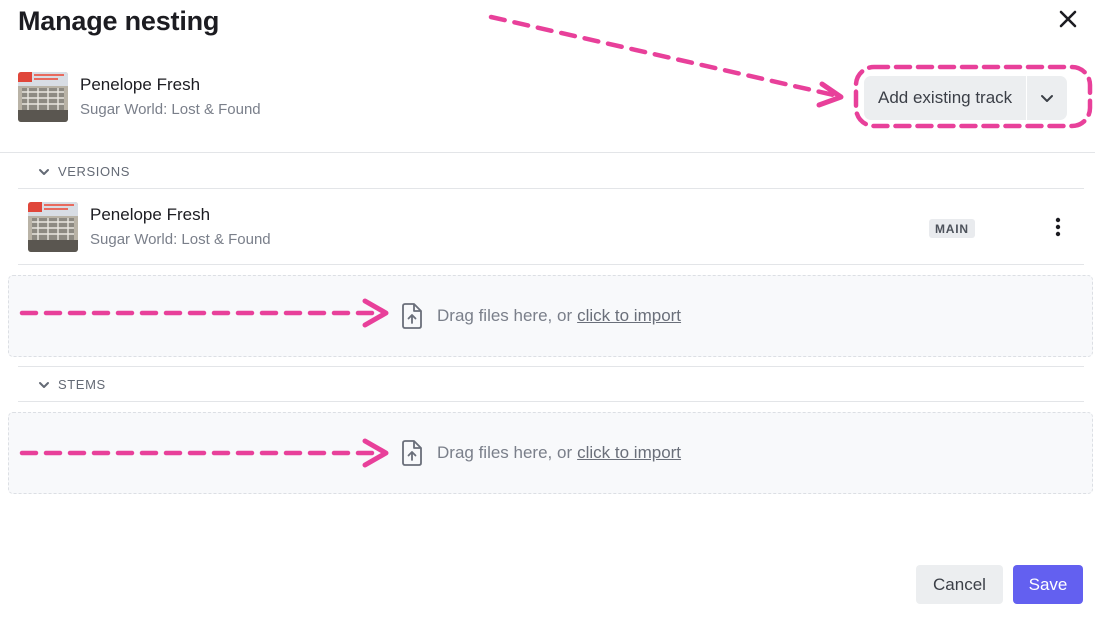 Image resolution: width=1095 pixels, height=622 pixels. What do you see at coordinates (952, 228) in the screenshot?
I see `main-badge: MAIN` at bounding box center [952, 228].